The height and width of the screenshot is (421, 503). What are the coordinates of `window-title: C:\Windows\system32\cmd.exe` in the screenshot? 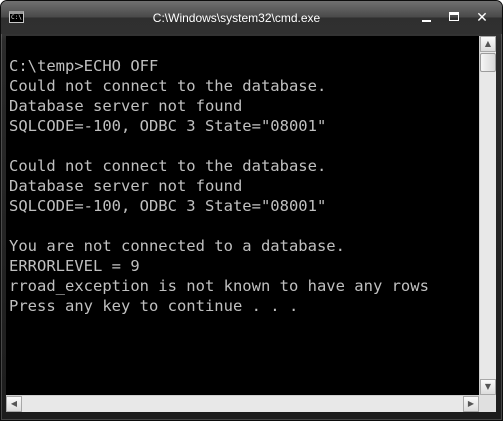 It's located at (236, 18).